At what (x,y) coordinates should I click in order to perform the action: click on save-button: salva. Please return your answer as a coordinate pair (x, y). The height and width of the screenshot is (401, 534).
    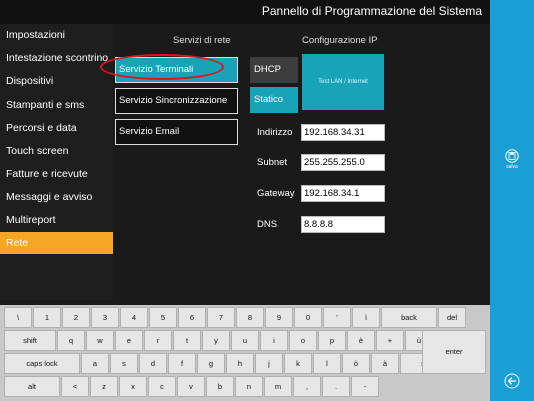
    Looking at the image, I should click on (512, 163).